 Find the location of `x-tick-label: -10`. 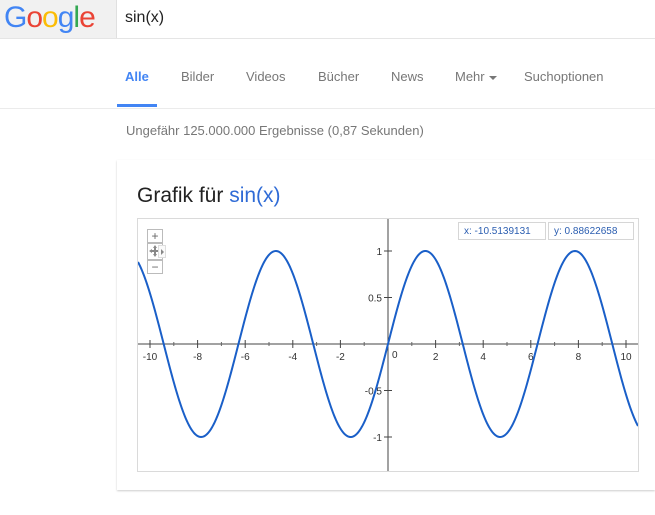

x-tick-label: -10 is located at coordinates (150, 357).